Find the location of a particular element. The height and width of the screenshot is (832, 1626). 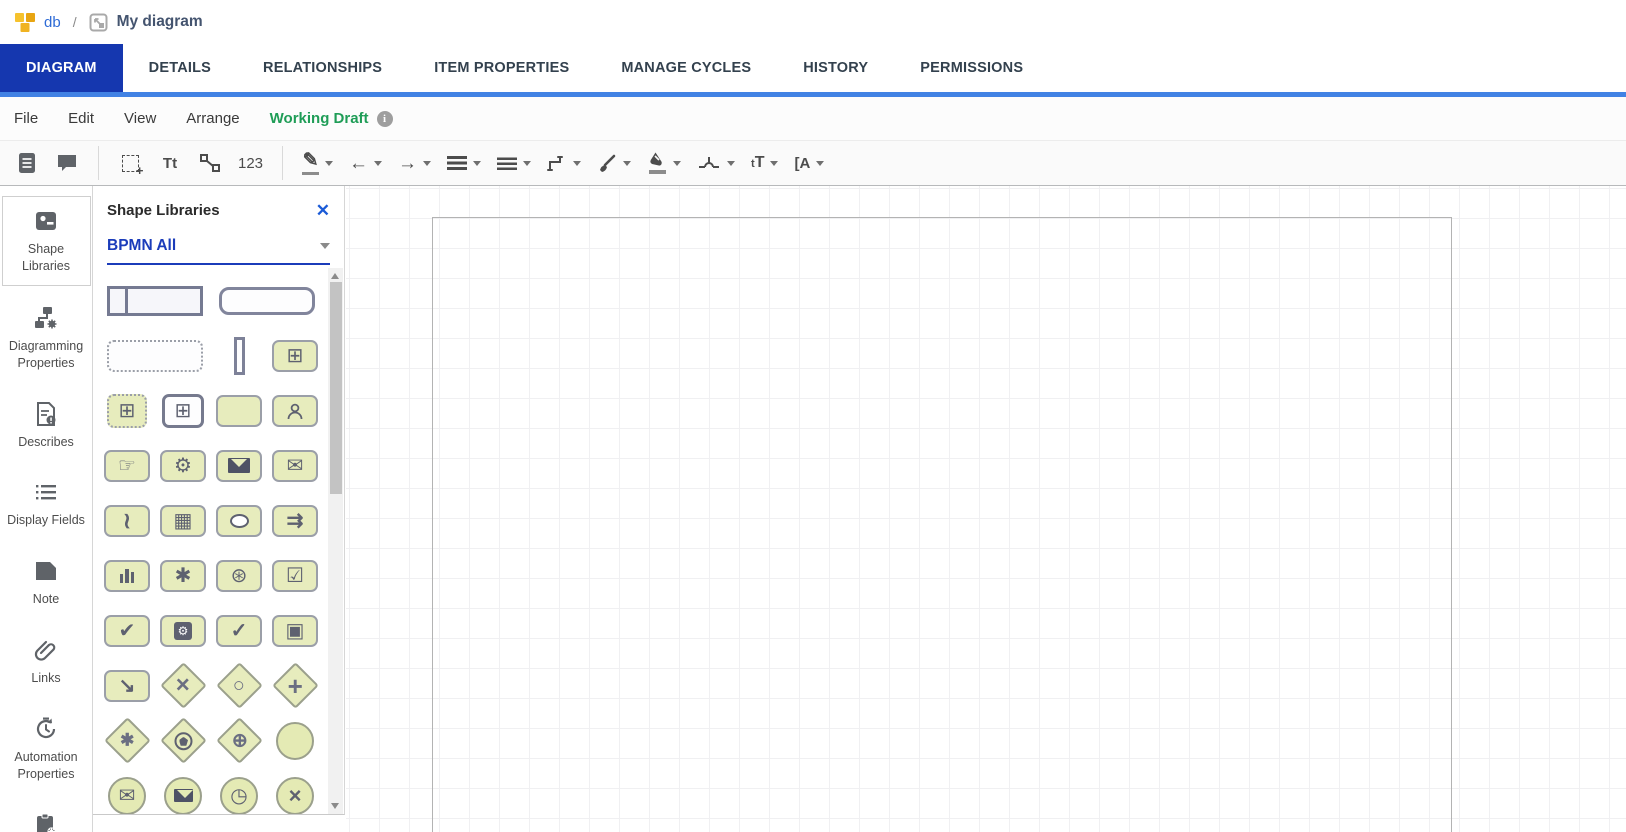

shape-task is located at coordinates (239, 410).